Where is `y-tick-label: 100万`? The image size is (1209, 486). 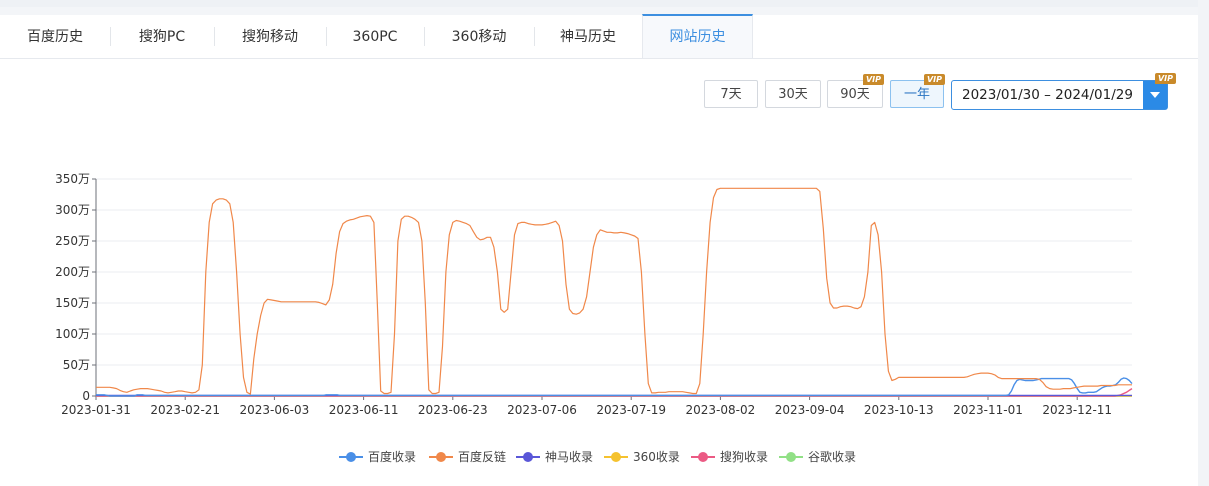 y-tick-label: 100万 is located at coordinates (72, 334).